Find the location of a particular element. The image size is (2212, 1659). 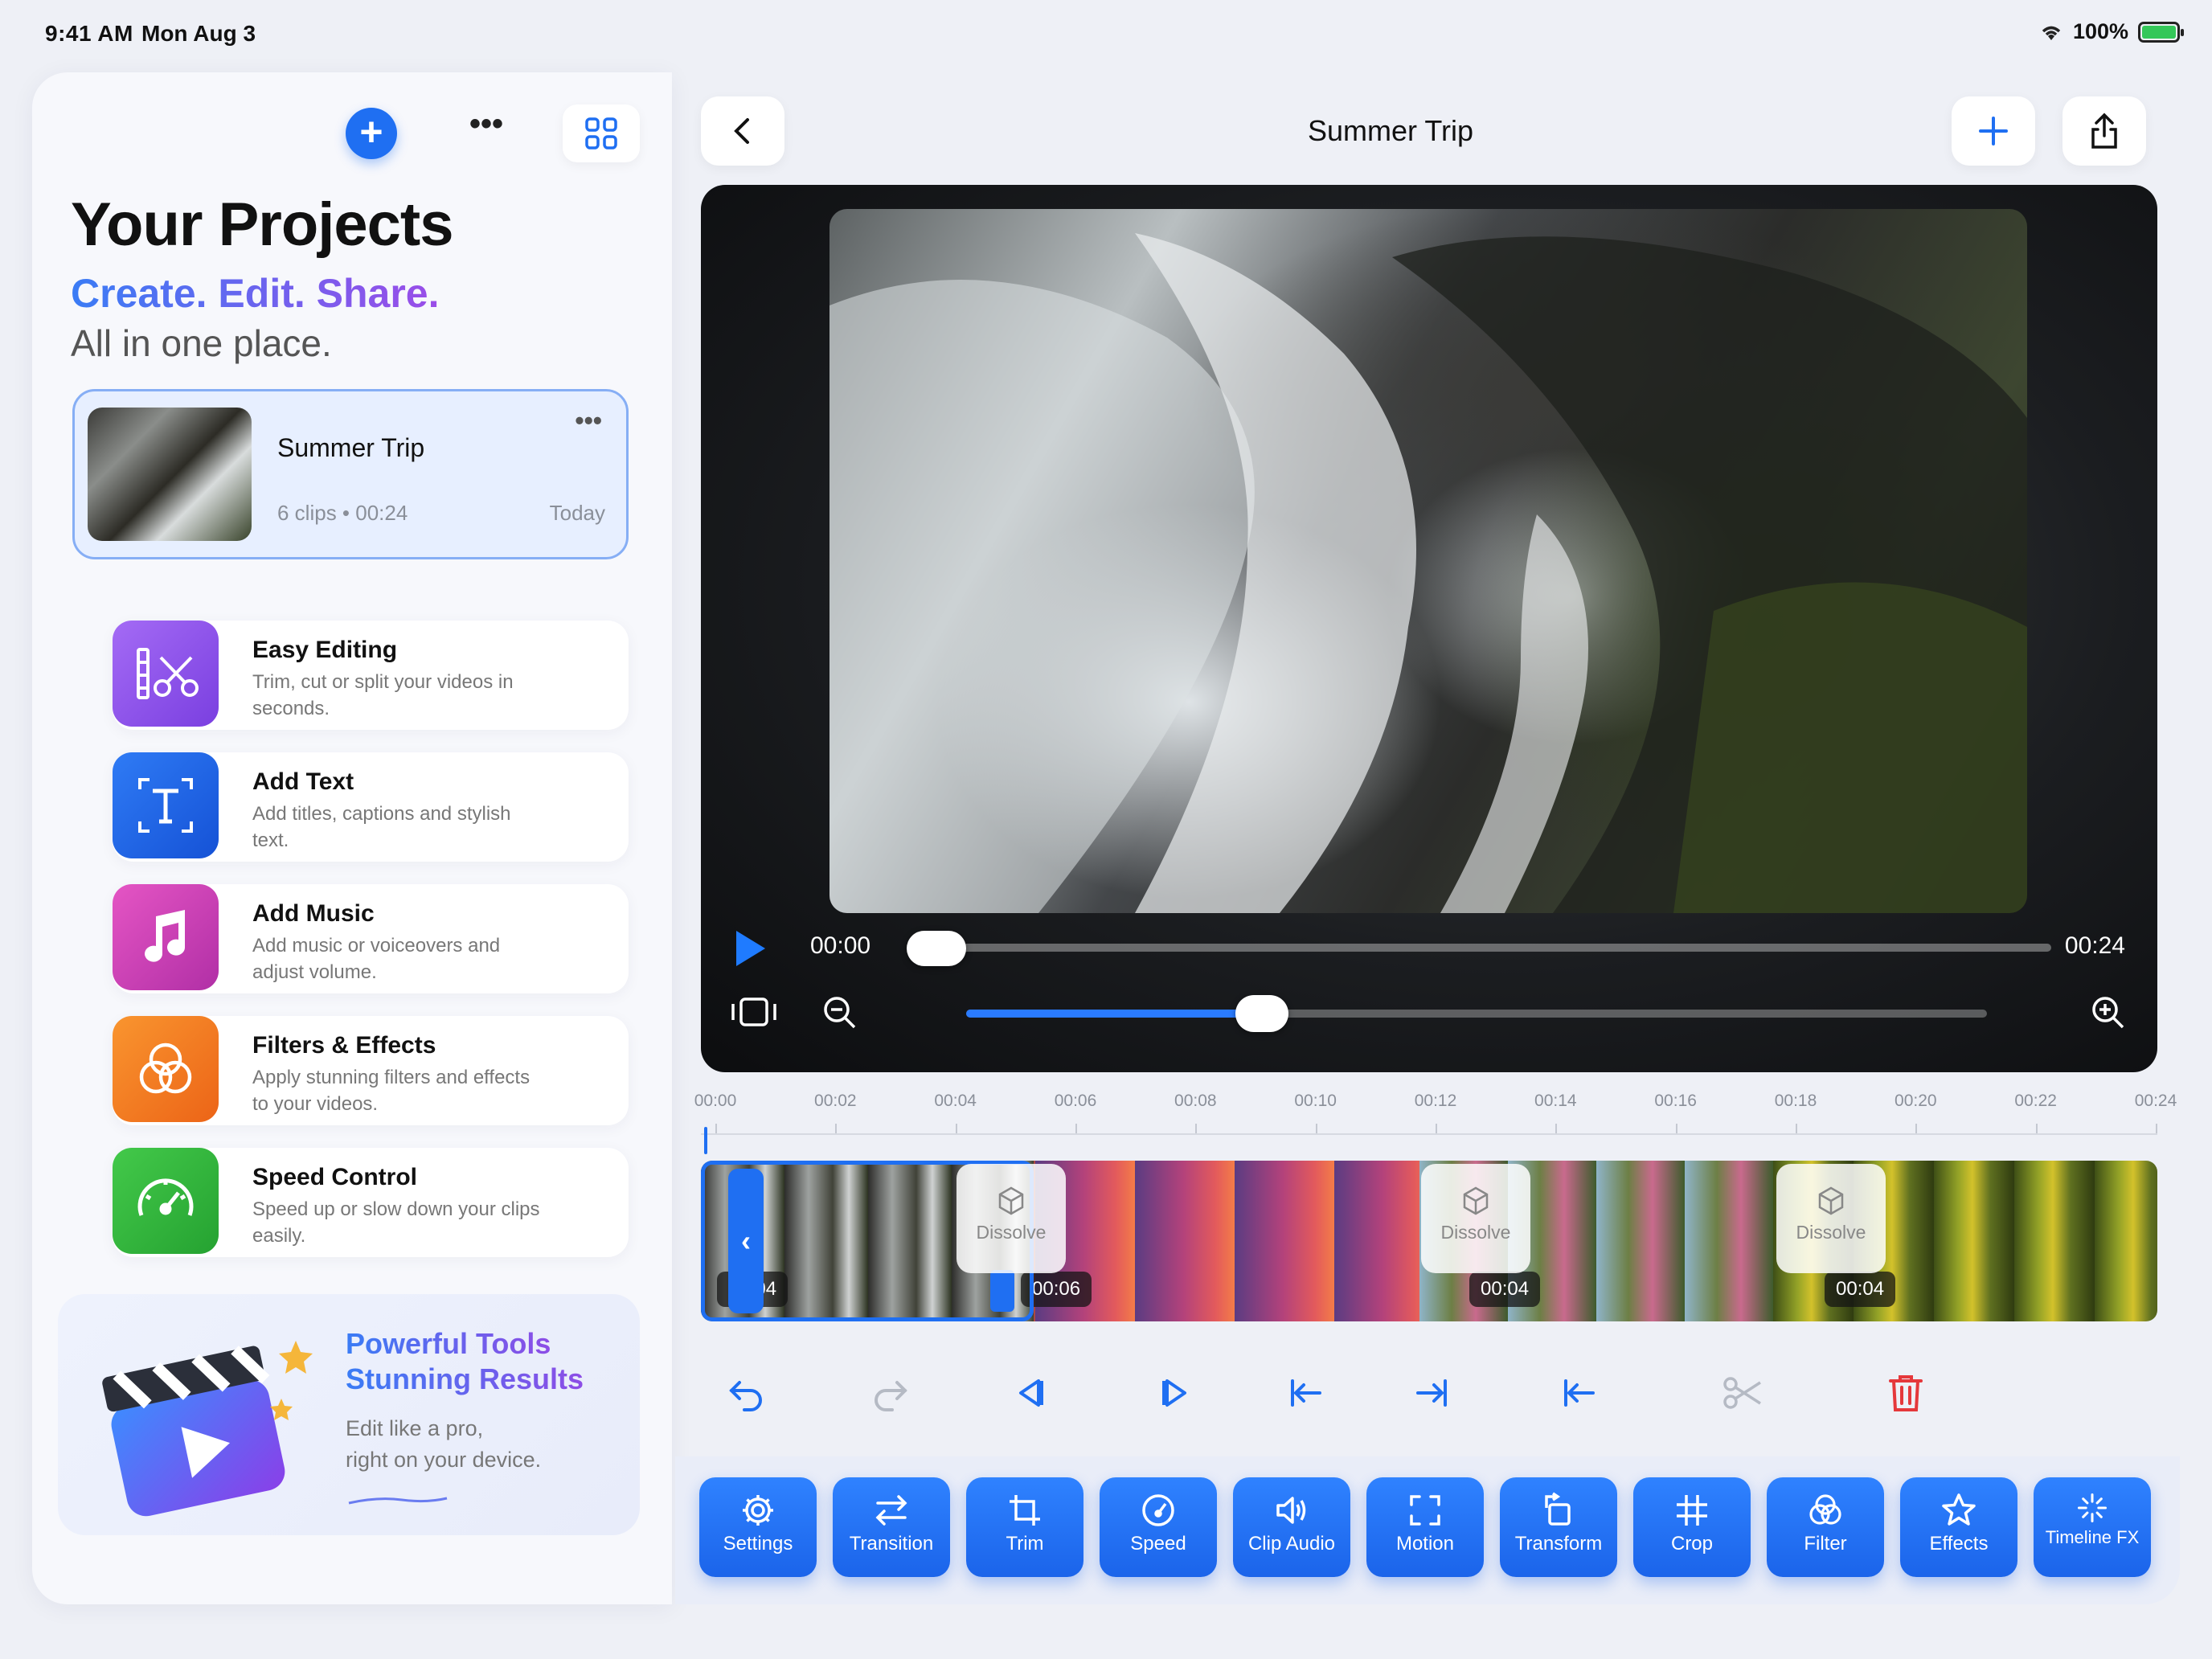

feature-desc: Speed up or slow down your clips easily. is located at coordinates (396, 1222).